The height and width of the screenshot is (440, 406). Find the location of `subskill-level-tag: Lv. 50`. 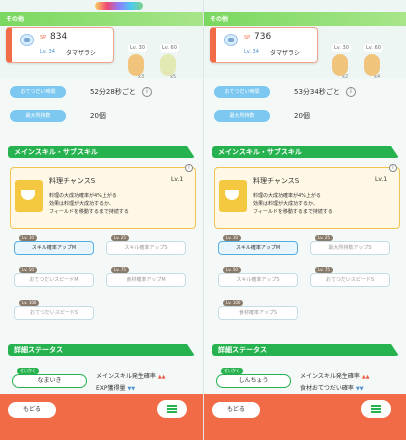

subskill-level-tag: Lv. 50 is located at coordinates (28, 270).